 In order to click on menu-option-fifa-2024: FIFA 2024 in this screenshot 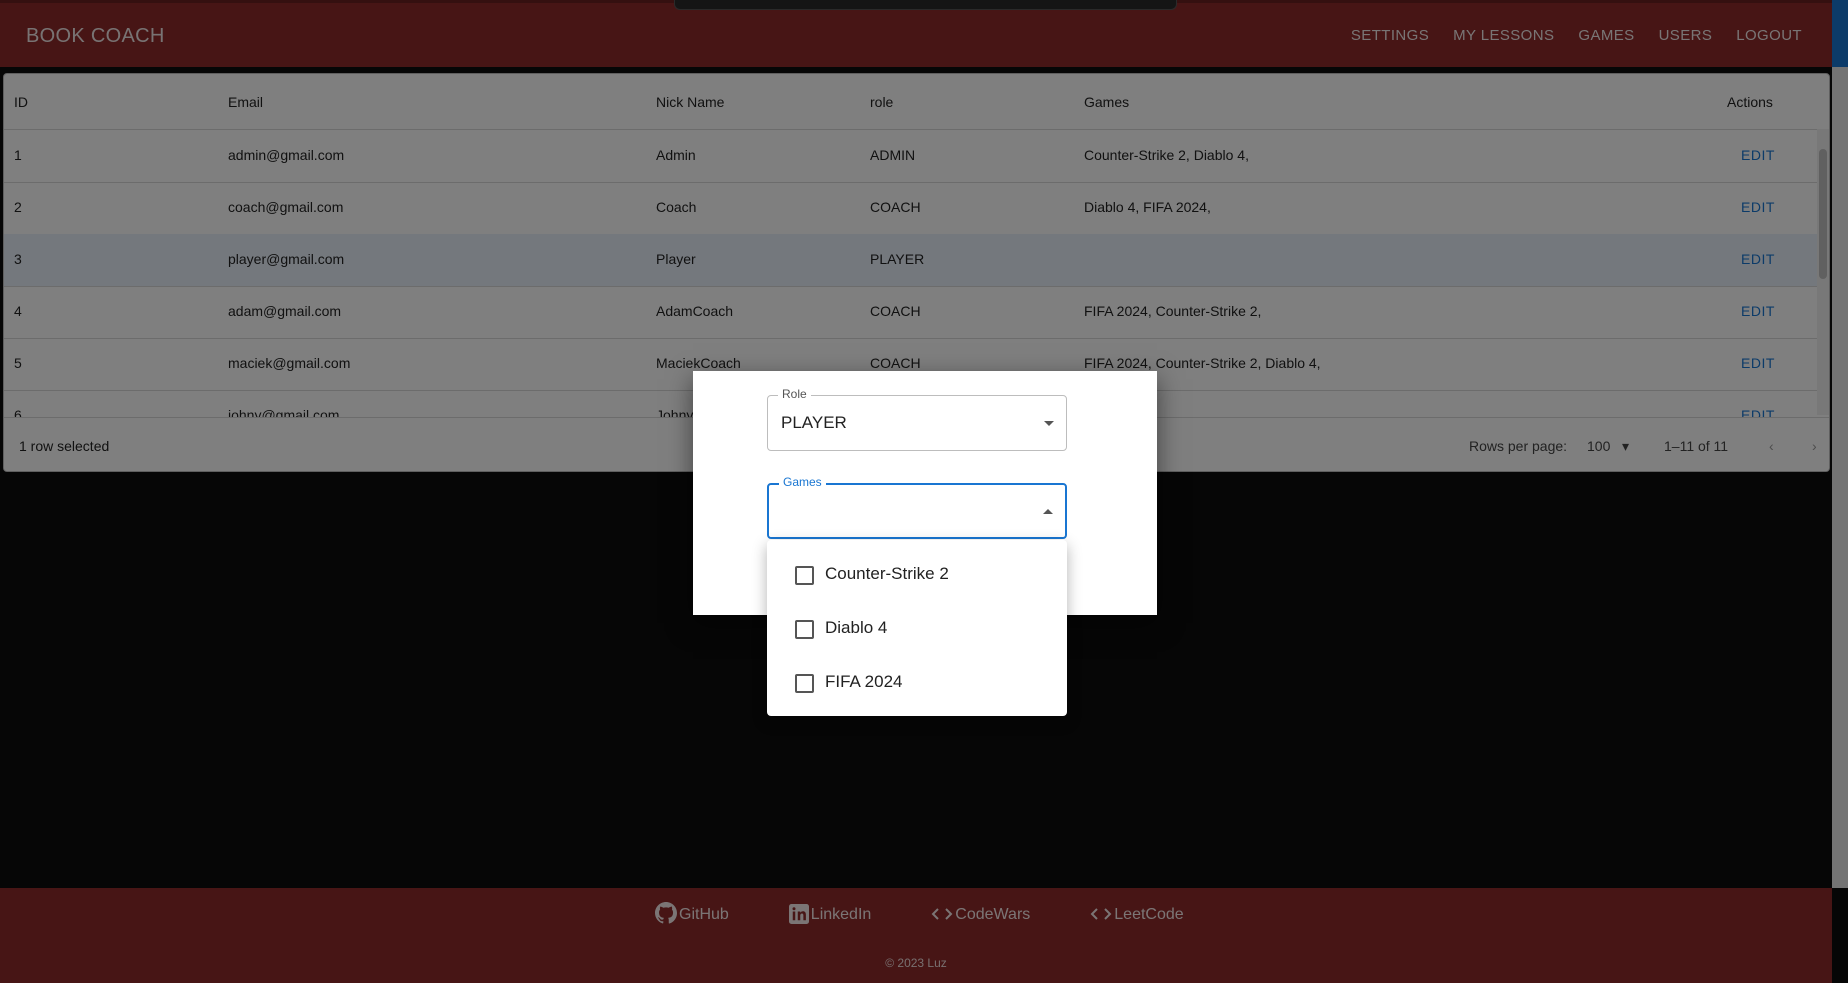, I will do `click(917, 683)`.